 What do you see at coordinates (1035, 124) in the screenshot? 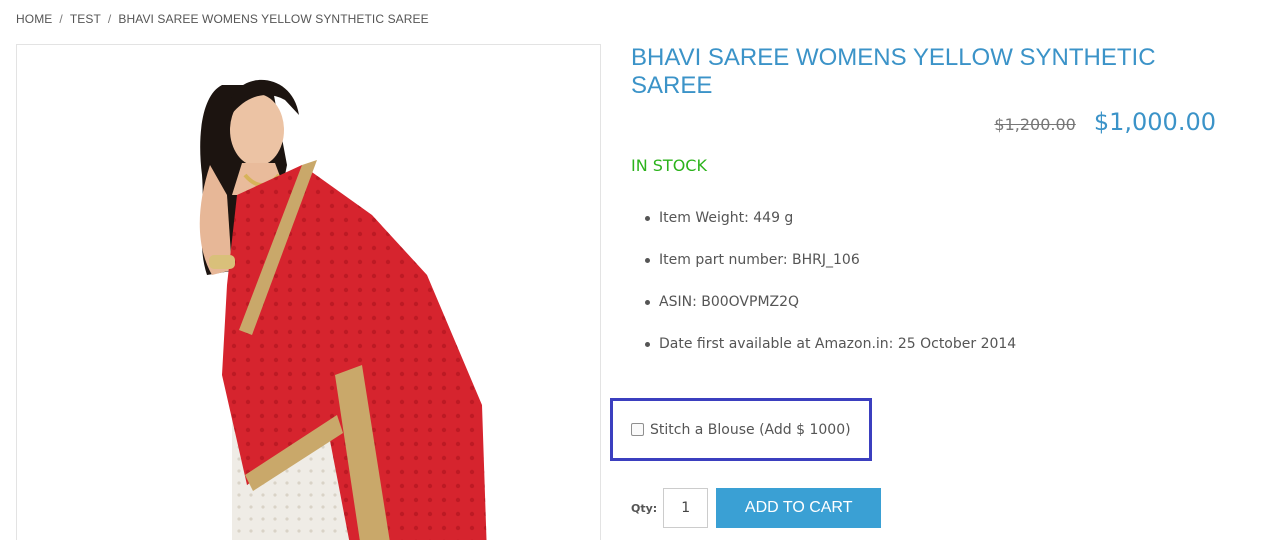
I see `old-price: $1,200.00` at bounding box center [1035, 124].